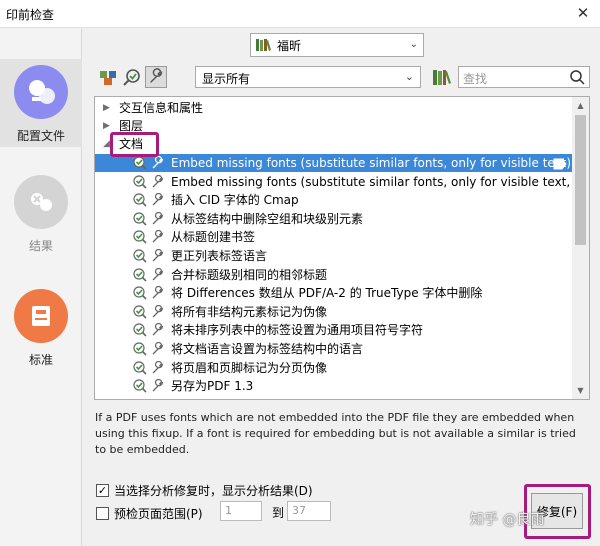 This screenshot has height=546, width=600. Describe the element at coordinates (334, 108) in the screenshot. I see `tree-group-interactive: ▶ 交互信息和属性` at that location.